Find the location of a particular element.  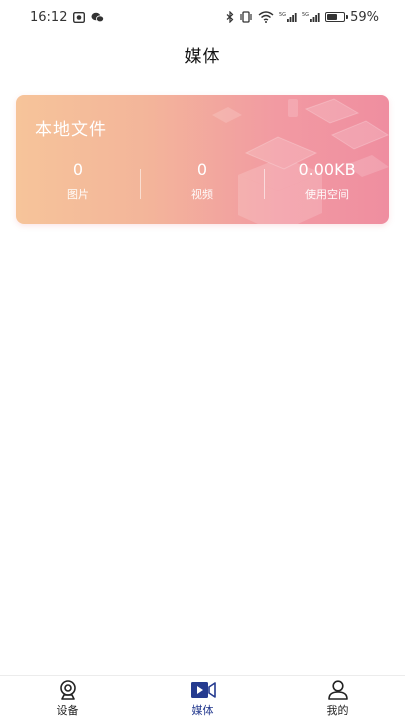

nav-item-media: 媒体 is located at coordinates (202, 698).